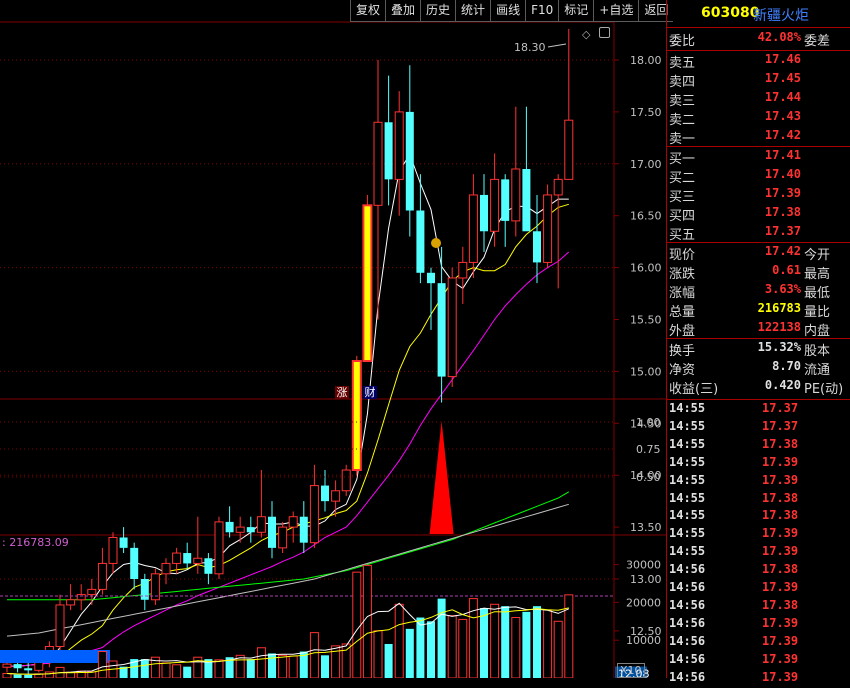 The height and width of the screenshot is (688, 850). I want to click on toolbar-item-4: 画线, so click(508, 11).